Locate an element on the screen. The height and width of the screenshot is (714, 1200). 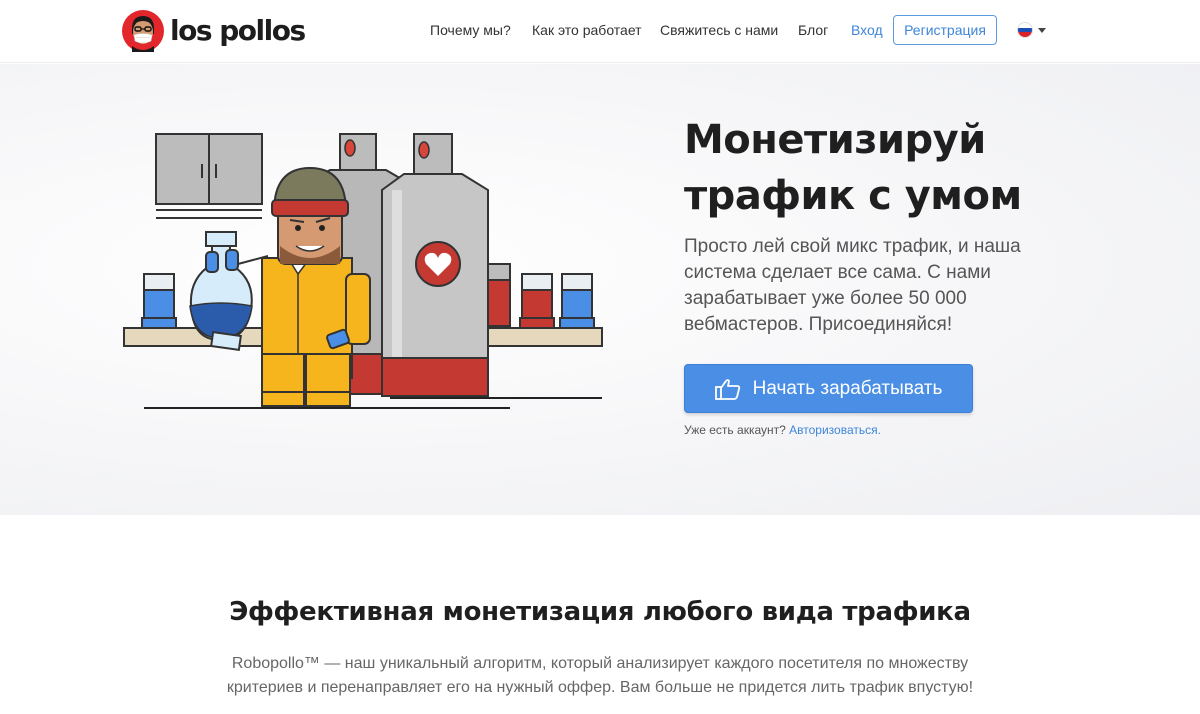
register-button: Регистрация is located at coordinates (945, 30).